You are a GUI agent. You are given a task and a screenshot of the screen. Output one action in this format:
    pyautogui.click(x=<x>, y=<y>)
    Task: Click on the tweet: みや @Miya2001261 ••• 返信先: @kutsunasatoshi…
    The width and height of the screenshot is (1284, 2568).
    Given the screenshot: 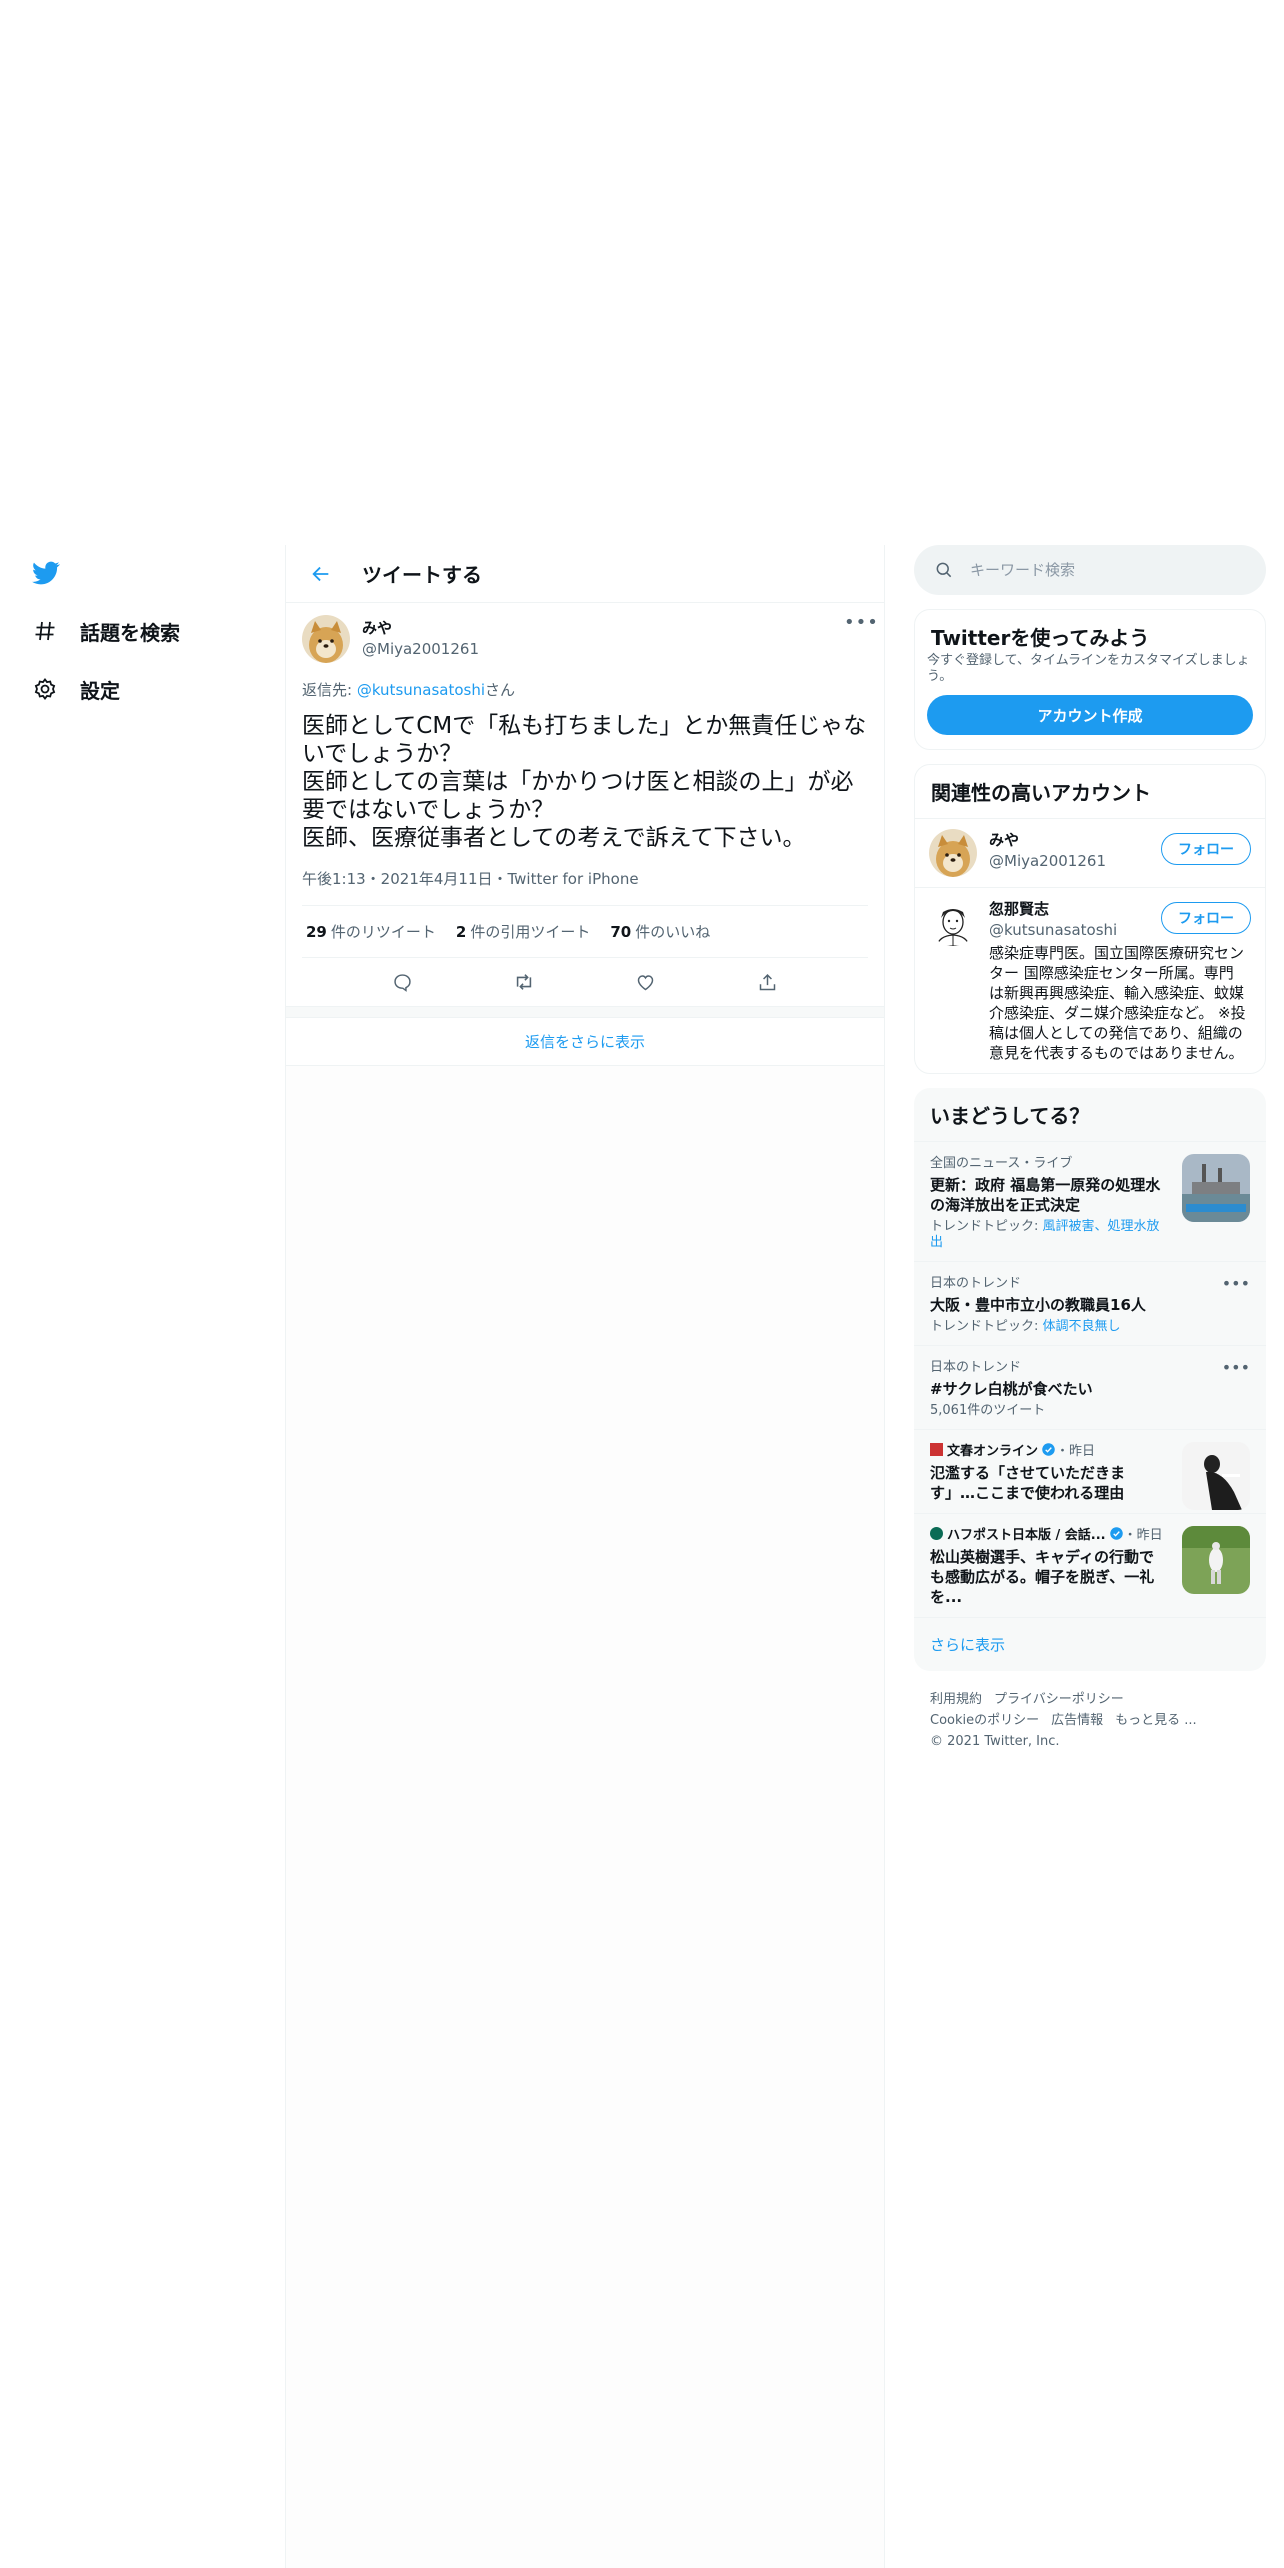 What is the action you would take?
    pyautogui.click(x=585, y=804)
    